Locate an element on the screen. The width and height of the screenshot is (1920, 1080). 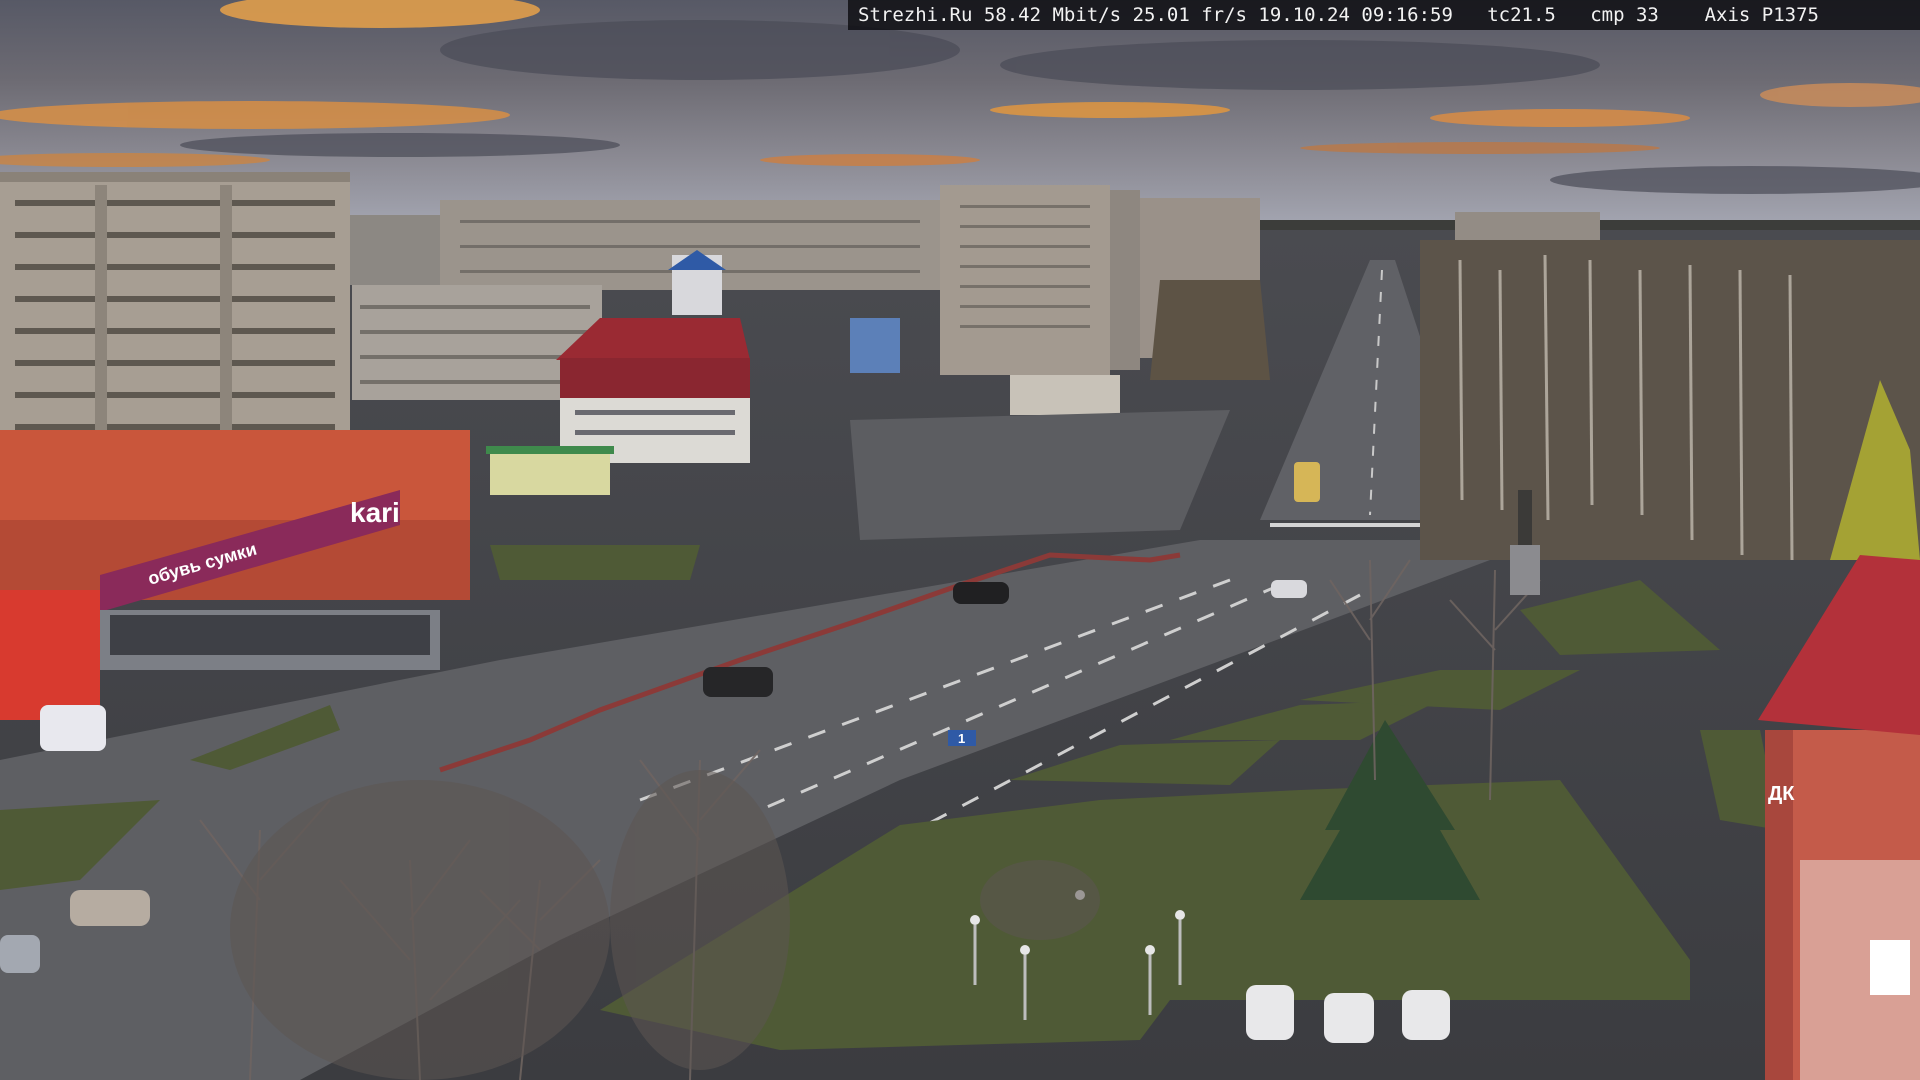
overlay-time: 09:16:59 is located at coordinates (1407, 15).